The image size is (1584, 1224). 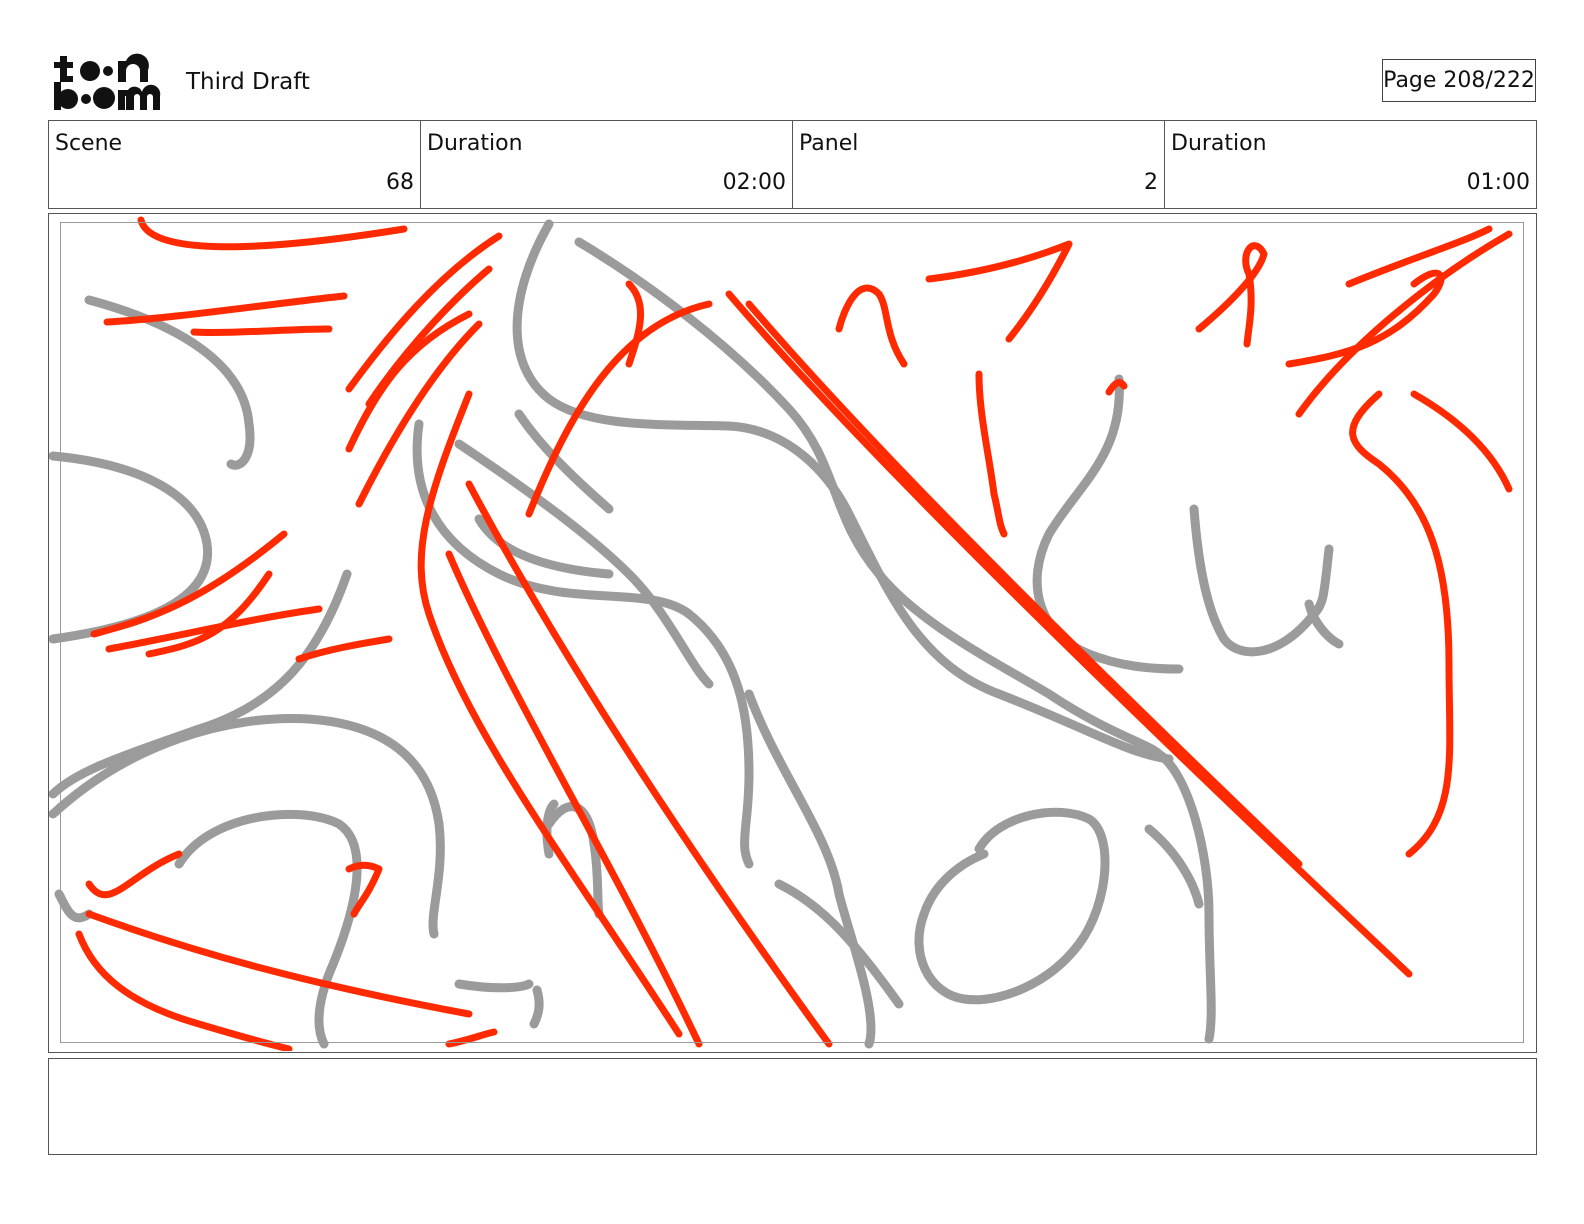 I want to click on document-title: Third Draft, so click(x=248, y=82).